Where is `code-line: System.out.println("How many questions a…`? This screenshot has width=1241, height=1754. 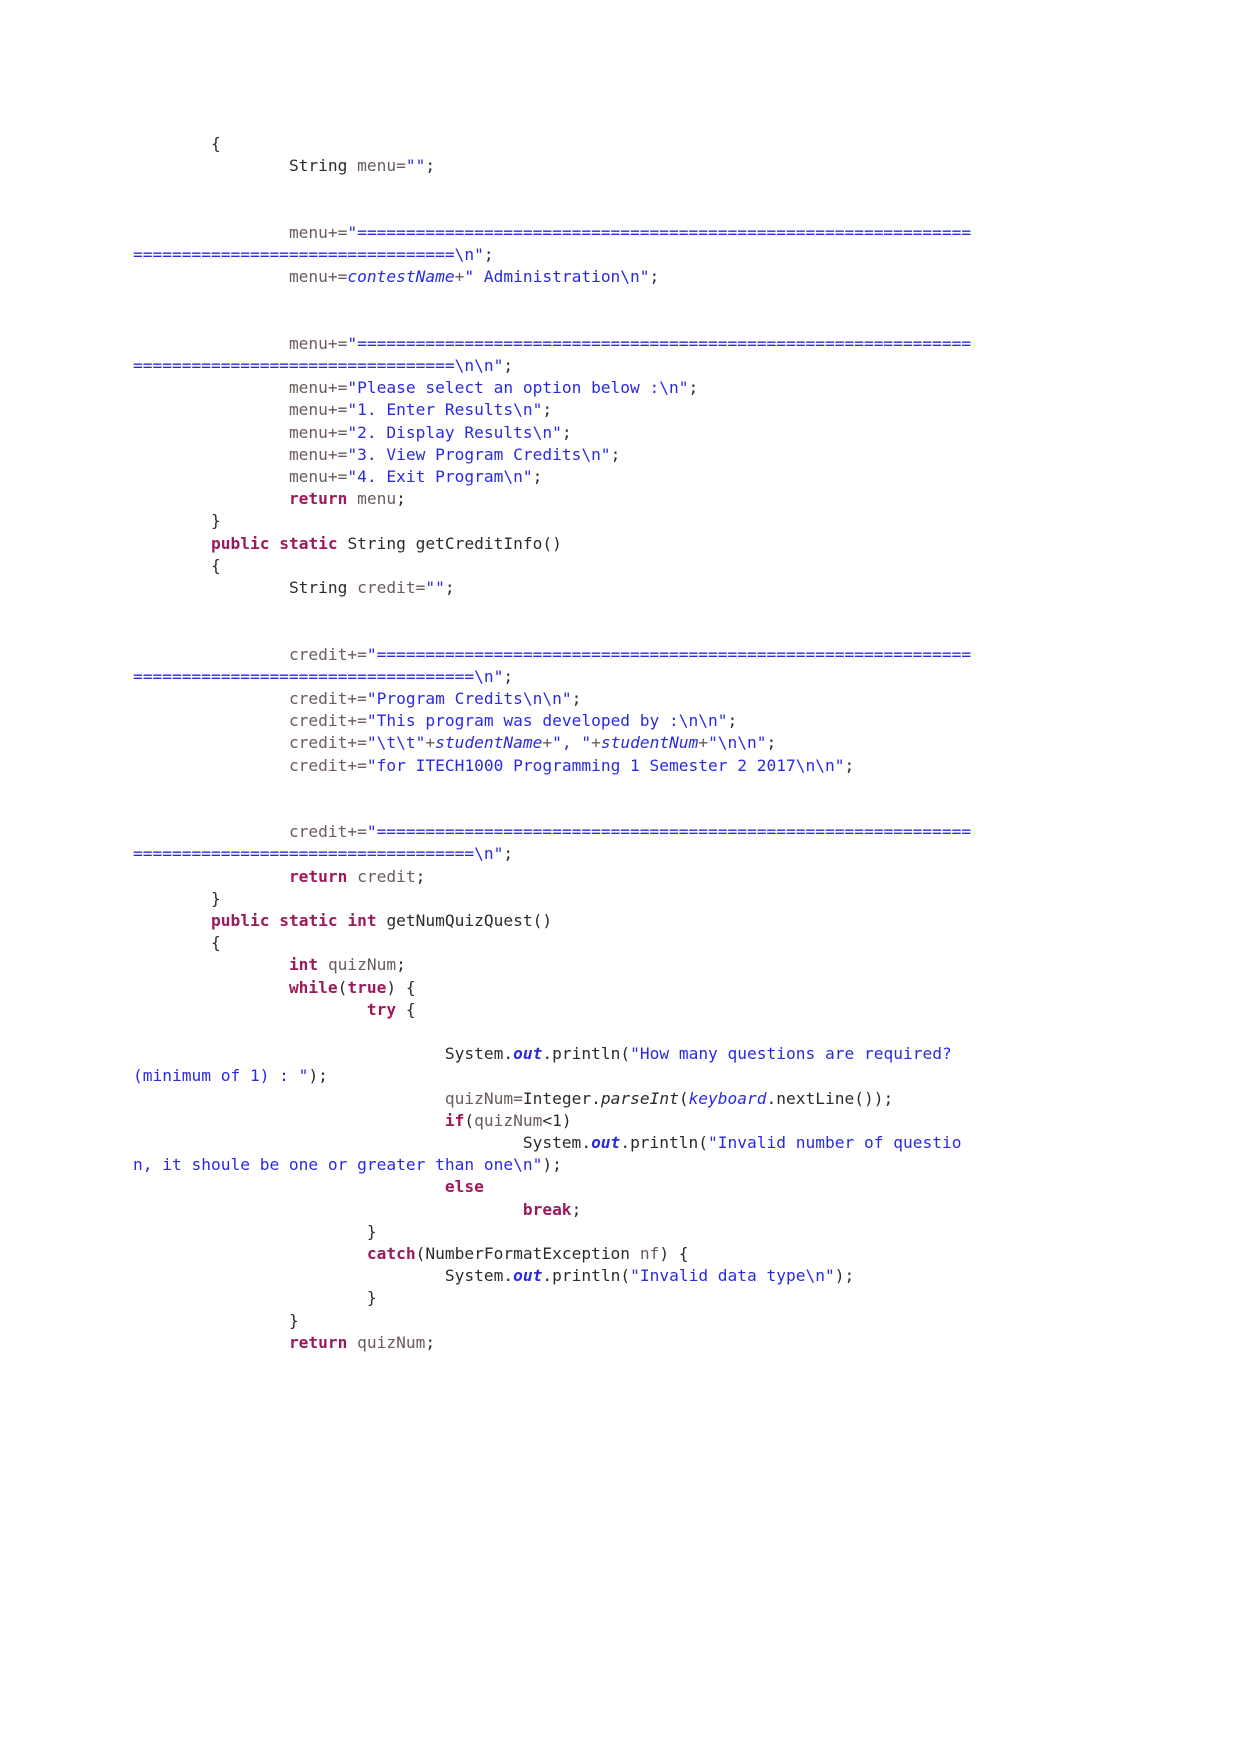 code-line: System.out.println("How many questions a… is located at coordinates (555, 1065).